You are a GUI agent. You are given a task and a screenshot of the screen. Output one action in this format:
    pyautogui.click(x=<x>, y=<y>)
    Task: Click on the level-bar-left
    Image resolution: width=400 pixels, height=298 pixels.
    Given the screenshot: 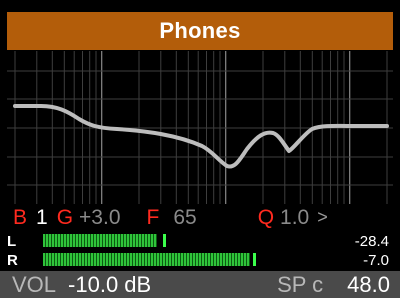 What is the action you would take?
    pyautogui.click(x=189, y=240)
    